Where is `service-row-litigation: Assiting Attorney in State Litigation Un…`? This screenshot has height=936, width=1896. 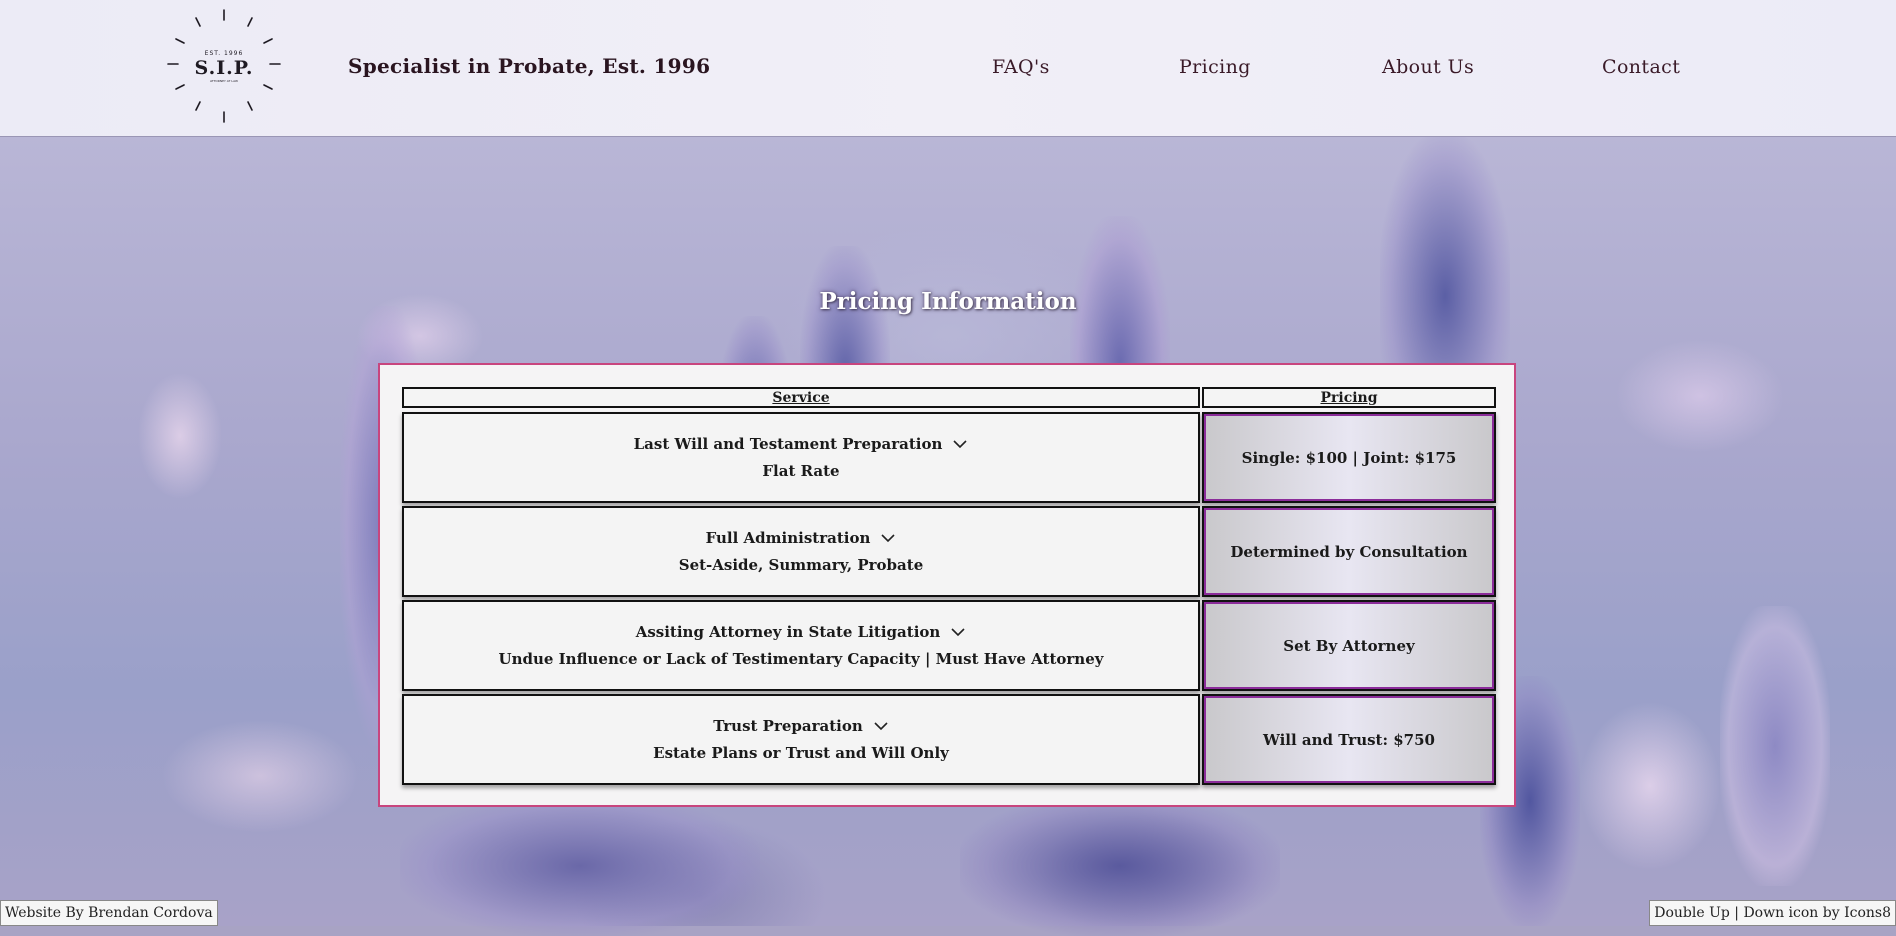 service-row-litigation: Assiting Attorney in State Litigation Un… is located at coordinates (801, 645).